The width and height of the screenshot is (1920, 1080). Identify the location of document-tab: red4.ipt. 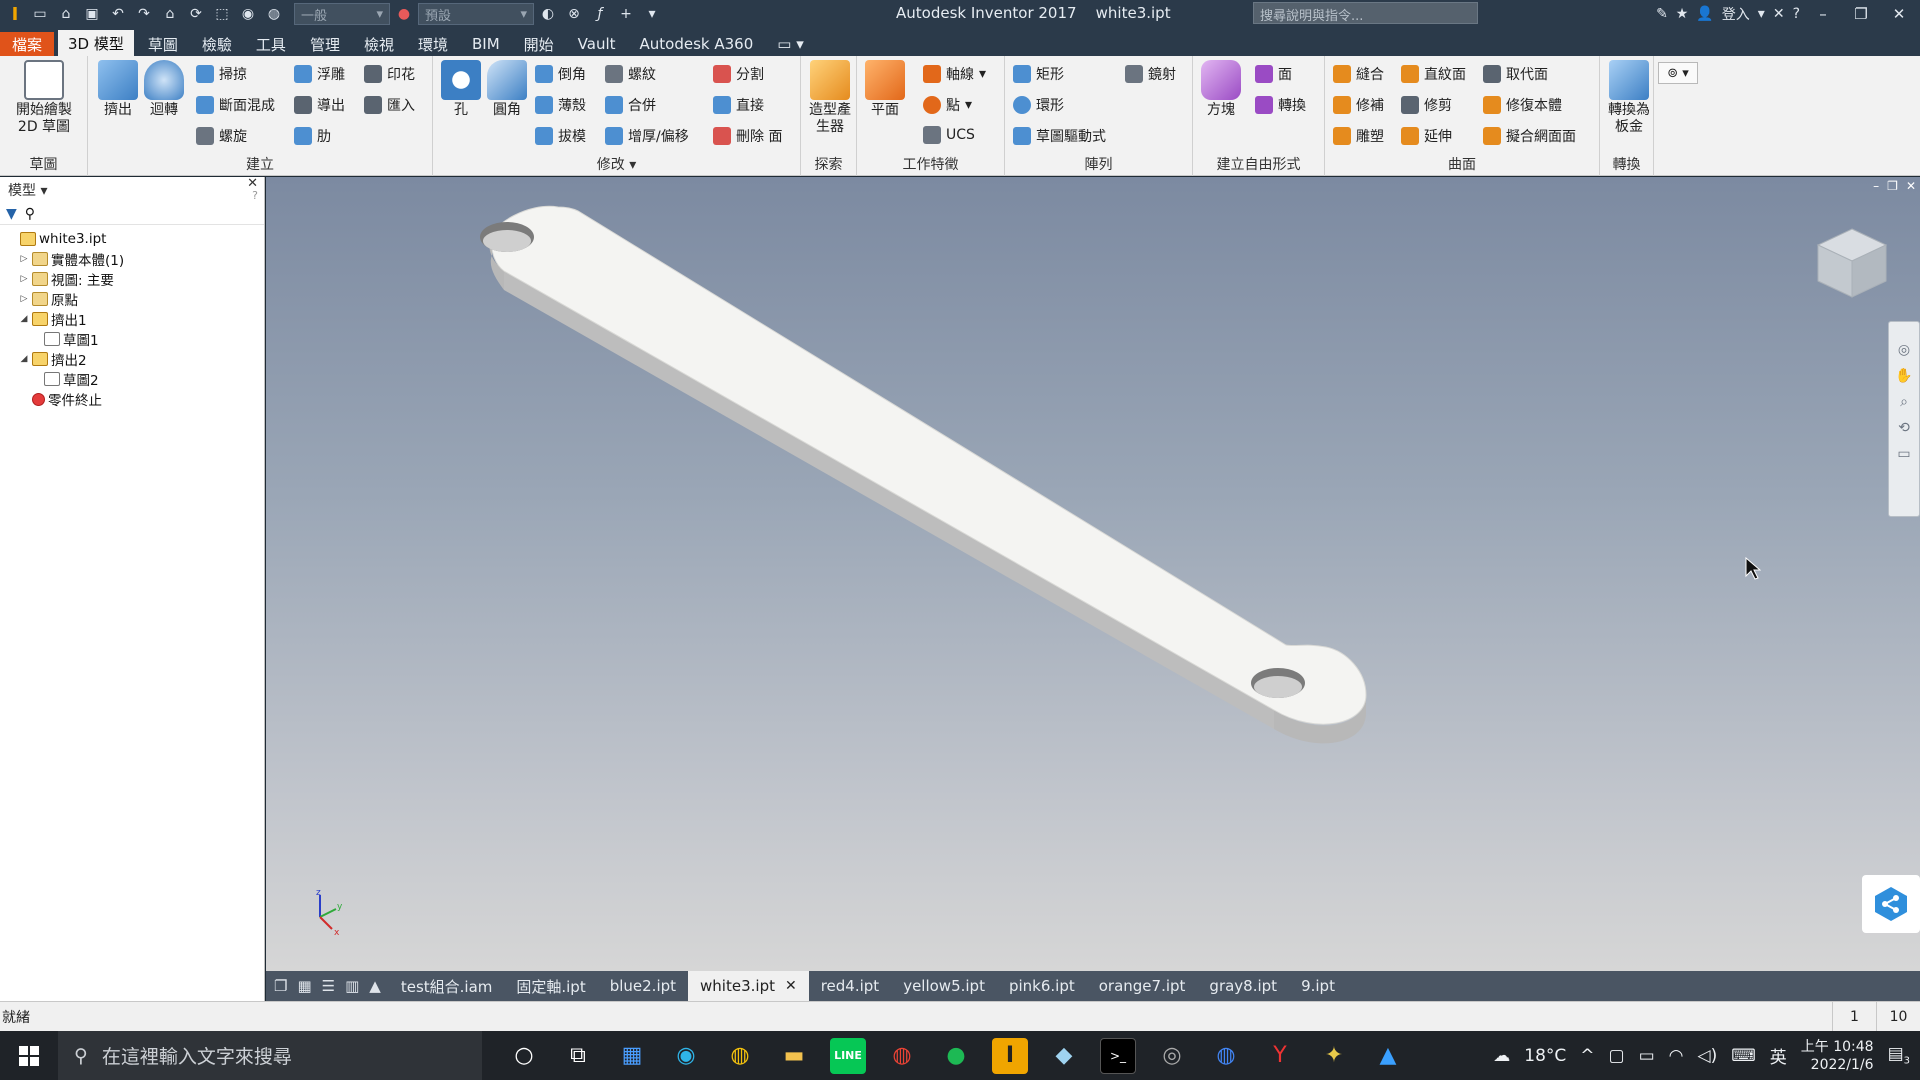
(850, 986).